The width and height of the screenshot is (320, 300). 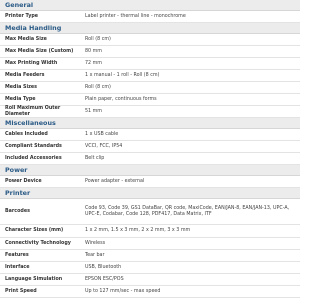 I want to click on section-header-miscellaneous: Miscellaneous, so click(x=150, y=123).